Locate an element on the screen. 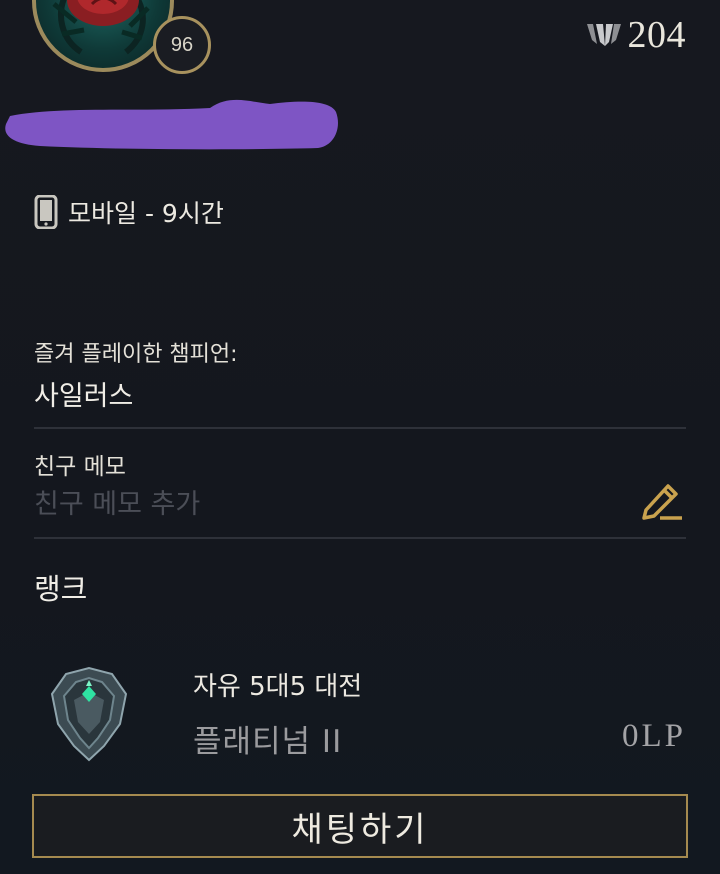 The width and height of the screenshot is (720, 874). honor-value: 204 is located at coordinates (656, 35).